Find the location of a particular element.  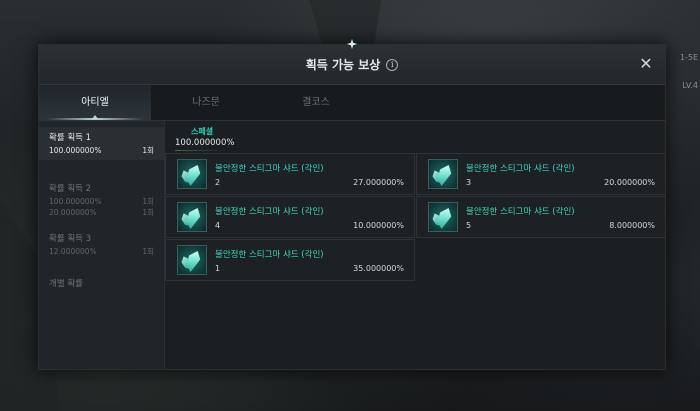

special-value: 100.000000% is located at coordinates (205, 143).